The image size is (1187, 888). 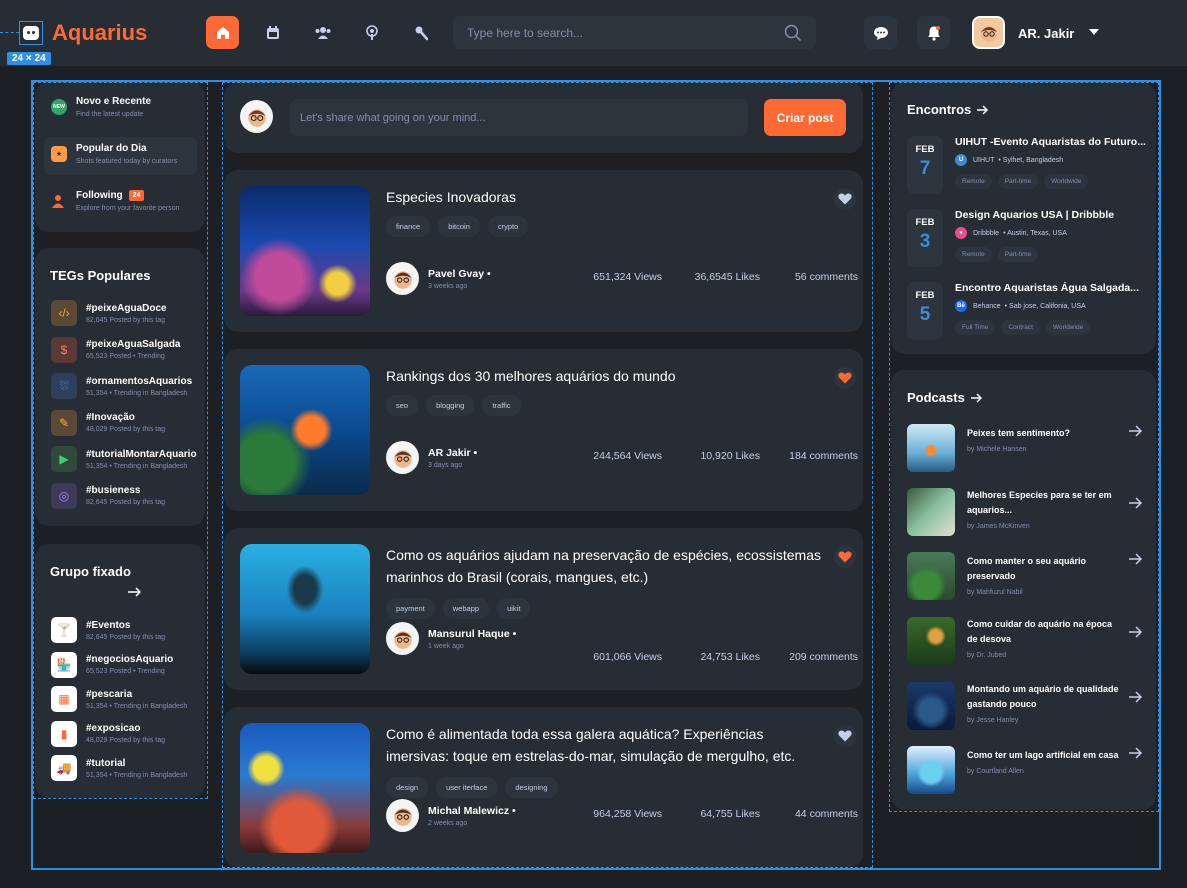 What do you see at coordinates (108, 495) in the screenshot?
I see `tag-item: ◎ #busieness 82,645 Posted by this tag` at bounding box center [108, 495].